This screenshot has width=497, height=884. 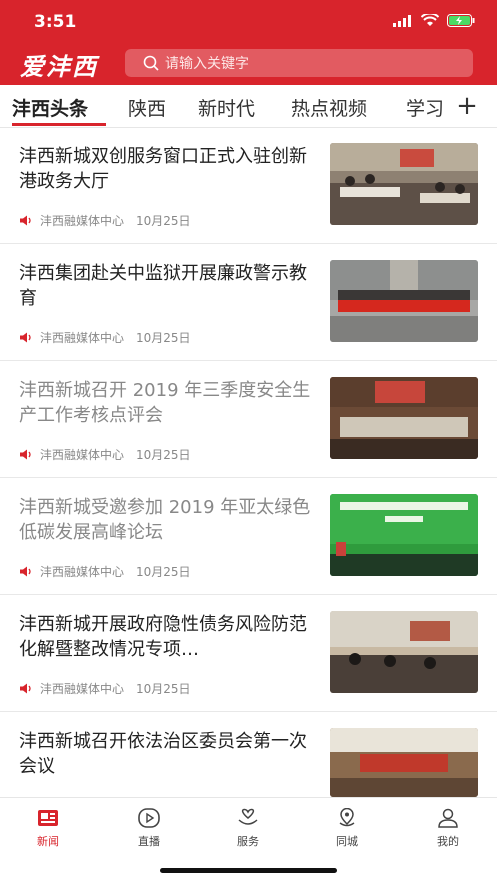 I want to click on news-item: 沣西新城召开依法治区委员会第一次会议, so click(x=248, y=754).